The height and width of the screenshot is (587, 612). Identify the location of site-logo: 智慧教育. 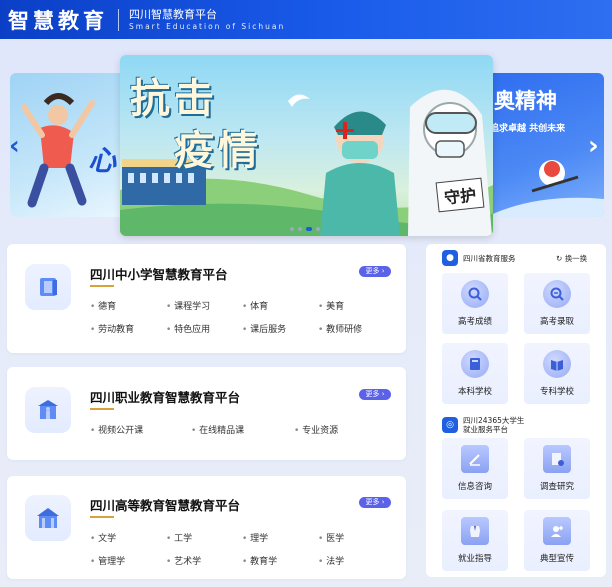
(58, 20).